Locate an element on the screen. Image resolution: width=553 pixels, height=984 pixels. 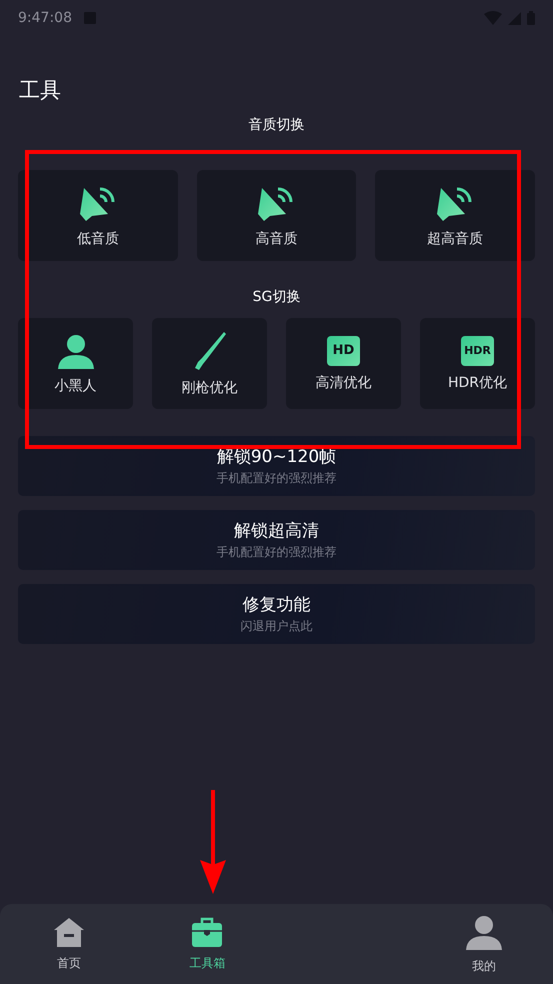
feature-option: 修复功能 闪退用户点此 is located at coordinates (276, 614).